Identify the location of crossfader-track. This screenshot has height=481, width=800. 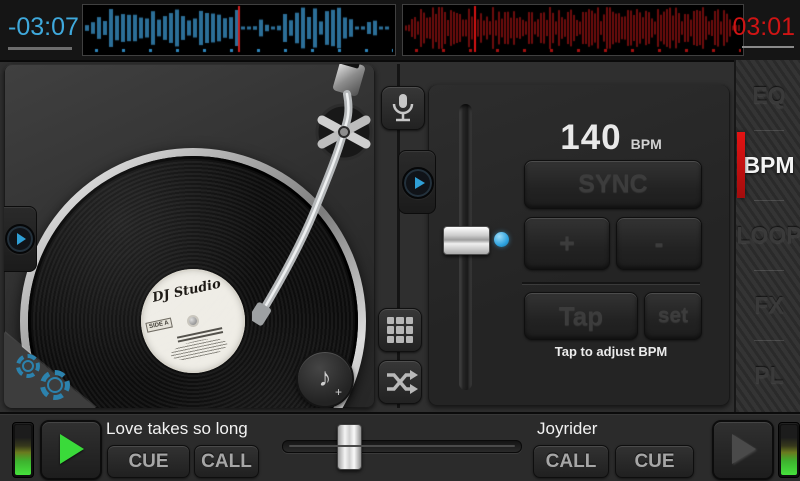
(402, 447).